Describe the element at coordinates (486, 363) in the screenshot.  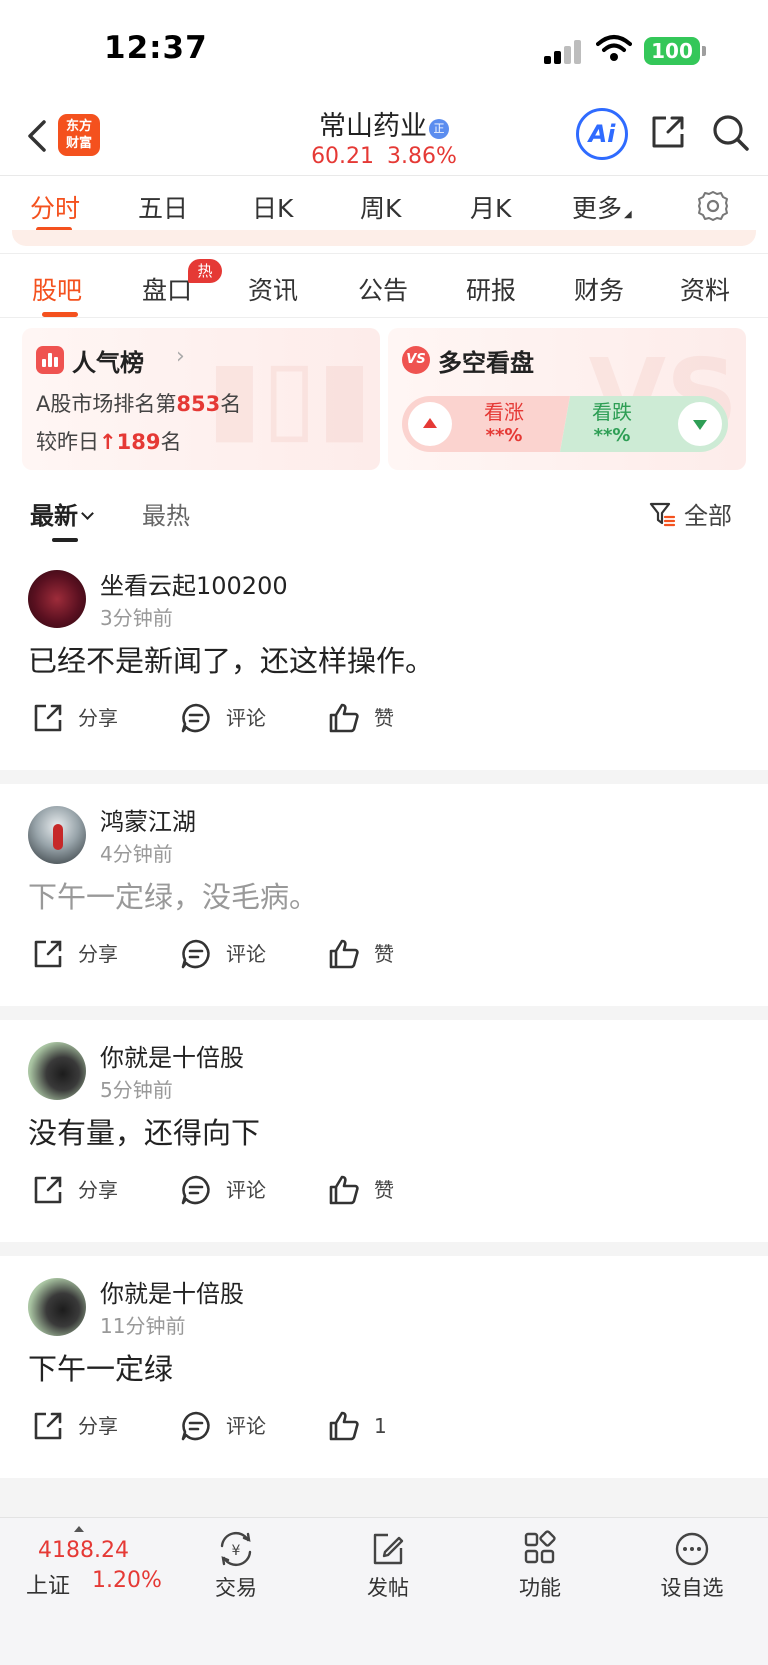
I see `bullbear-title: 多空看盘` at that location.